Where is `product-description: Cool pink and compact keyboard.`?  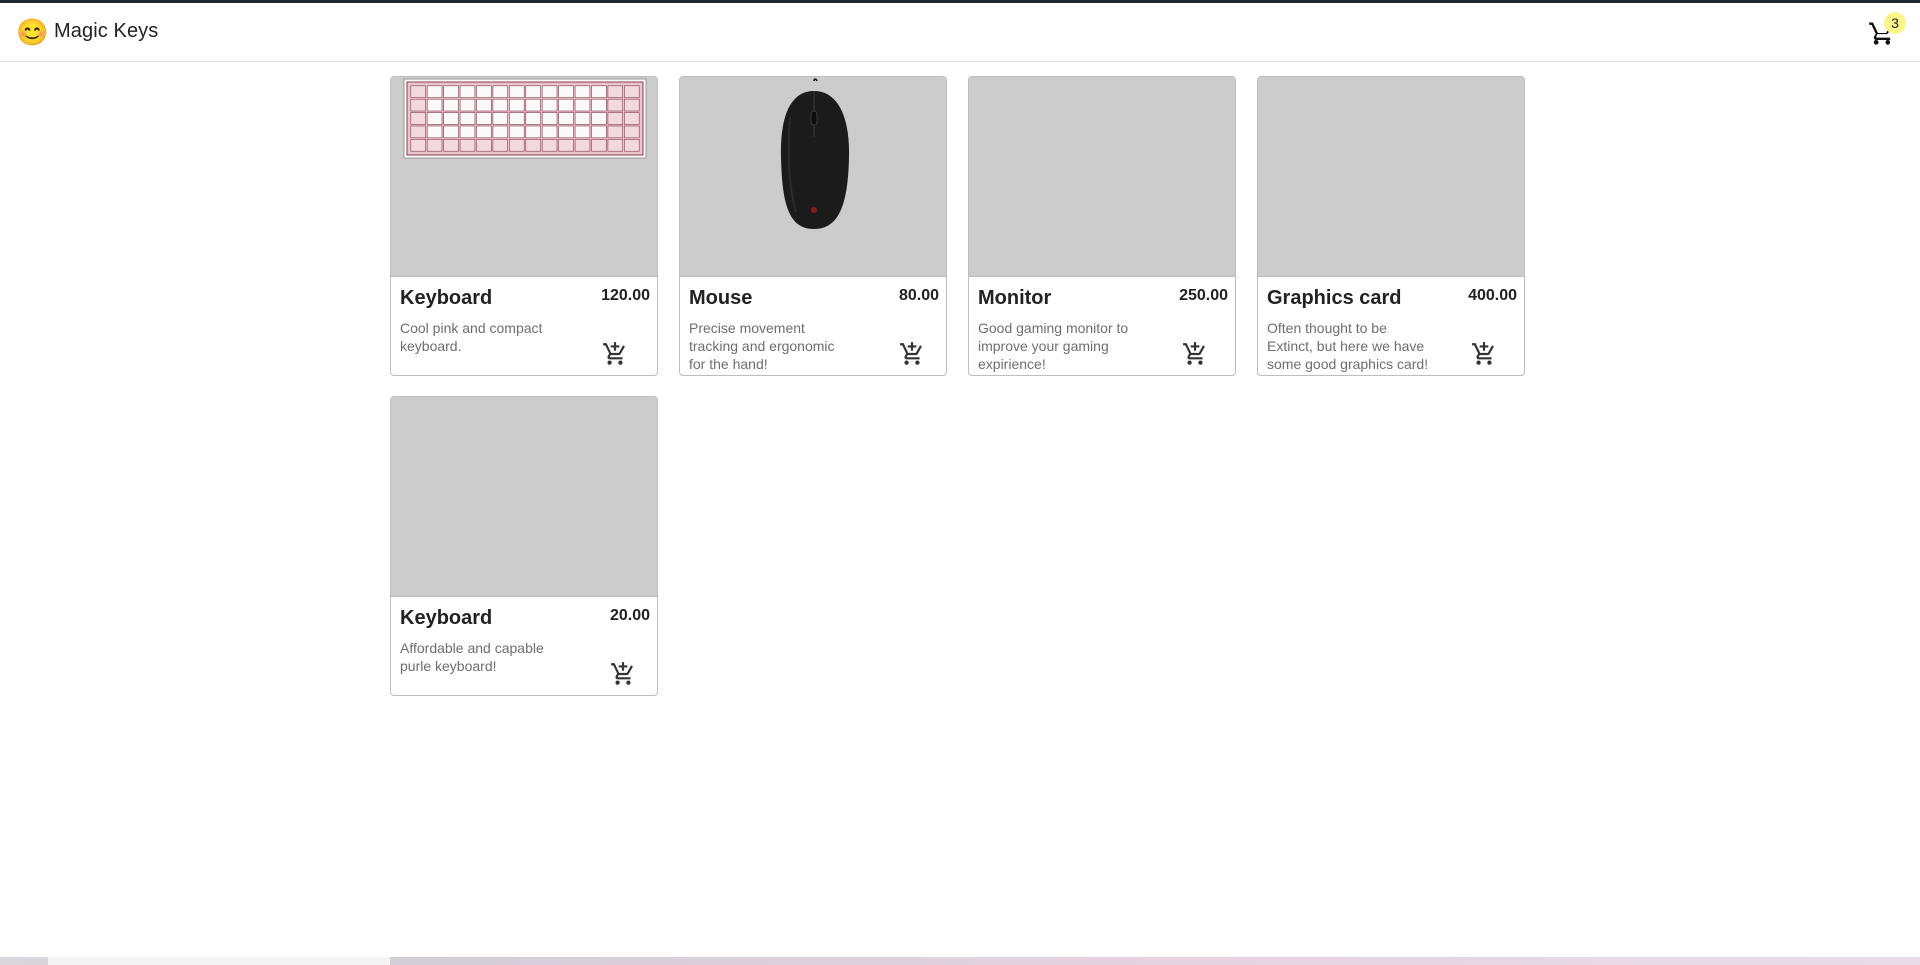
product-description: Cool pink and compact keyboard. is located at coordinates (471, 337).